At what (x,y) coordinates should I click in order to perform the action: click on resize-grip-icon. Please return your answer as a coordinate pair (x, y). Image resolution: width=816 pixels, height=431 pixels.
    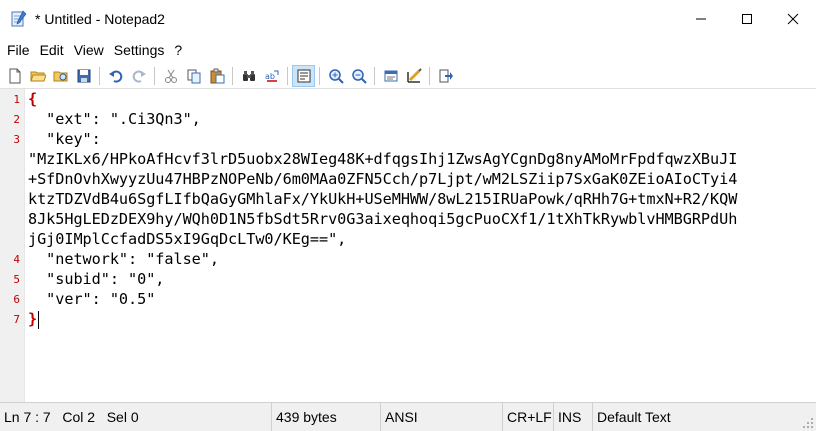
    Looking at the image, I should click on (808, 423).